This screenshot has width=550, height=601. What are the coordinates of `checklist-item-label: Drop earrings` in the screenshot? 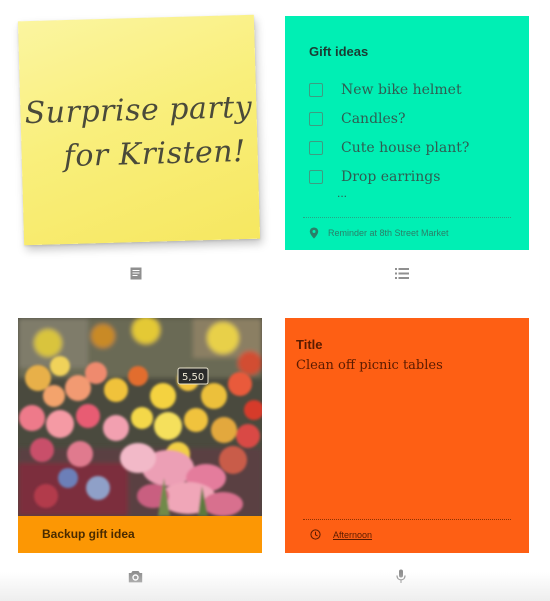 It's located at (391, 176).